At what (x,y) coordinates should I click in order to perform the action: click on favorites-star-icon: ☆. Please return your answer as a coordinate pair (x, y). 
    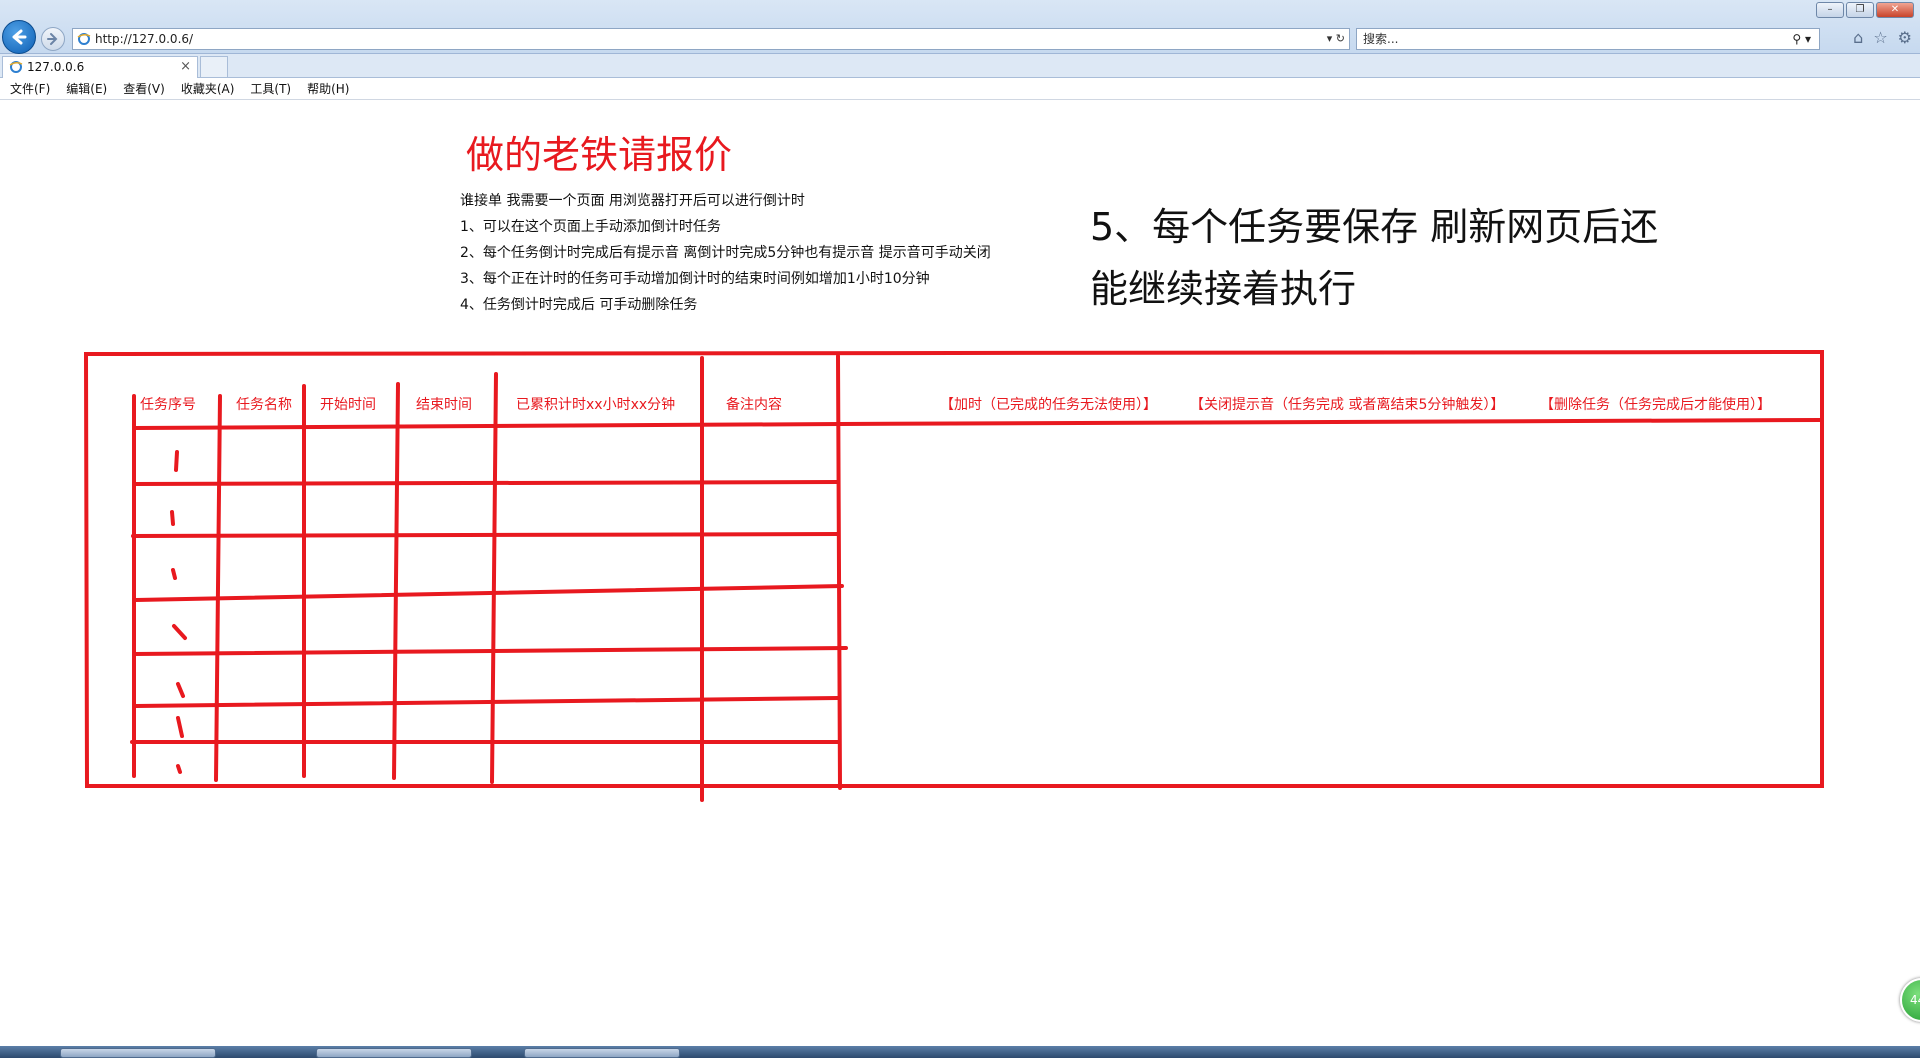
    Looking at the image, I should click on (1880, 37).